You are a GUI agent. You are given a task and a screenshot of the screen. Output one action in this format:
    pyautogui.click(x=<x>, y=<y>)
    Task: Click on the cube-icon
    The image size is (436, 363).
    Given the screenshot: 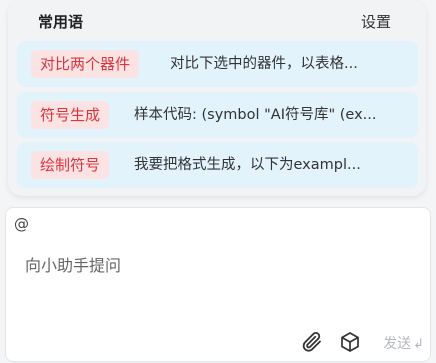 What is the action you would take?
    pyautogui.click(x=350, y=342)
    